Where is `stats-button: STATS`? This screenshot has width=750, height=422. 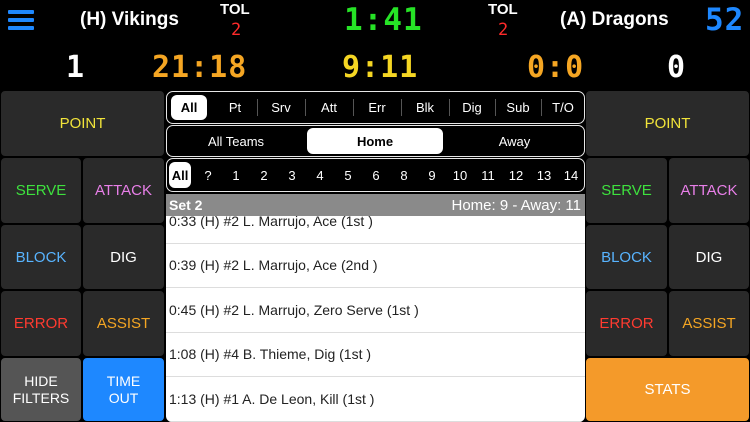 stats-button: STATS is located at coordinates (667, 389).